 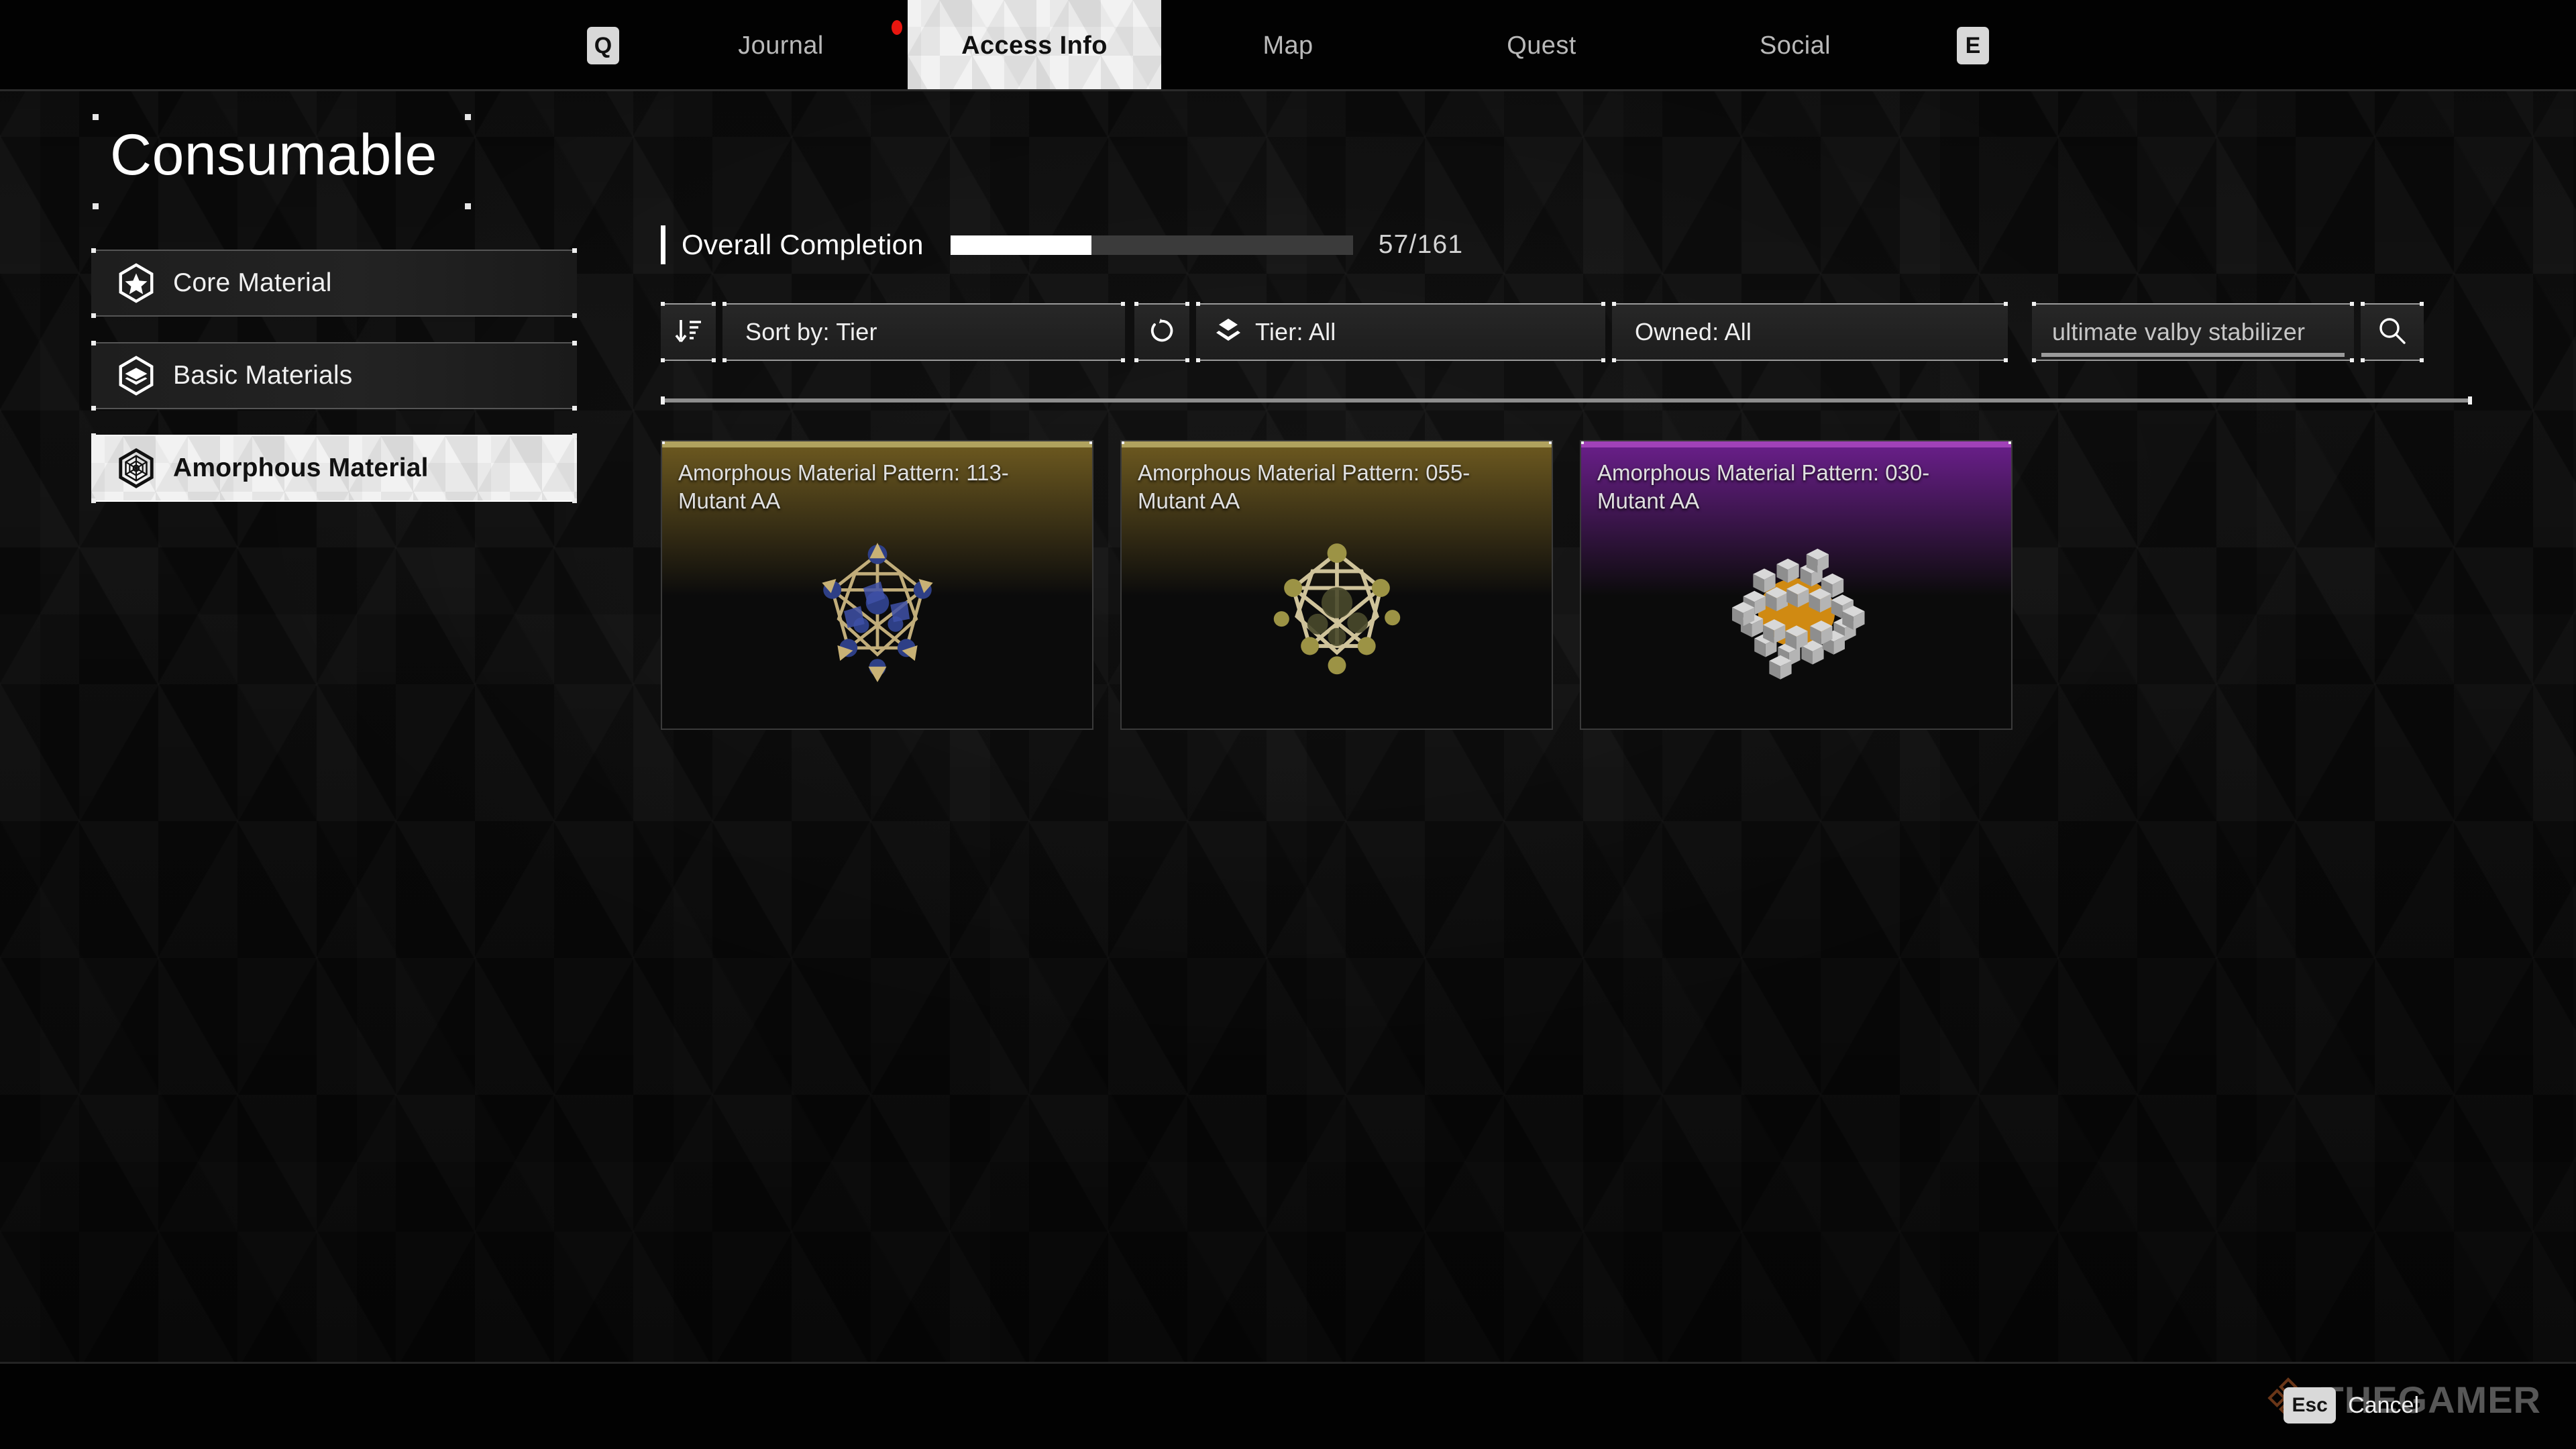 What do you see at coordinates (2193, 355) in the screenshot?
I see `search-input-underline` at bounding box center [2193, 355].